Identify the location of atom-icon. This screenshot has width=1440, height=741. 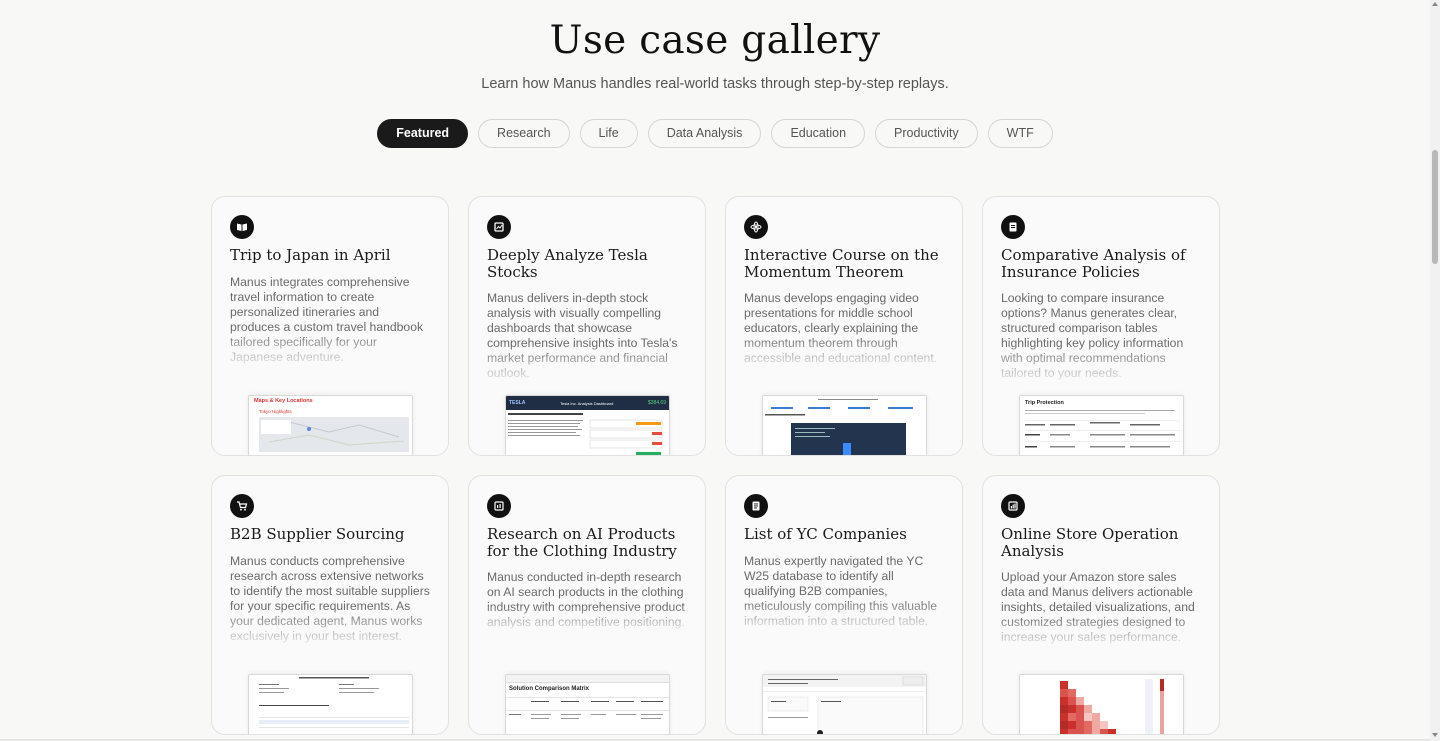
(756, 227).